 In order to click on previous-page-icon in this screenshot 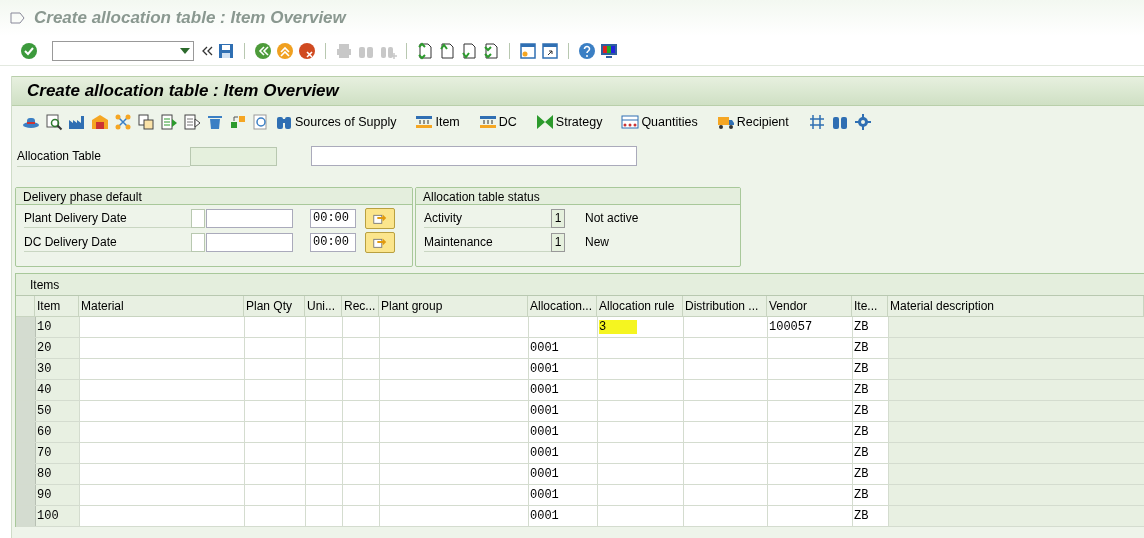, I will do `click(447, 50)`.